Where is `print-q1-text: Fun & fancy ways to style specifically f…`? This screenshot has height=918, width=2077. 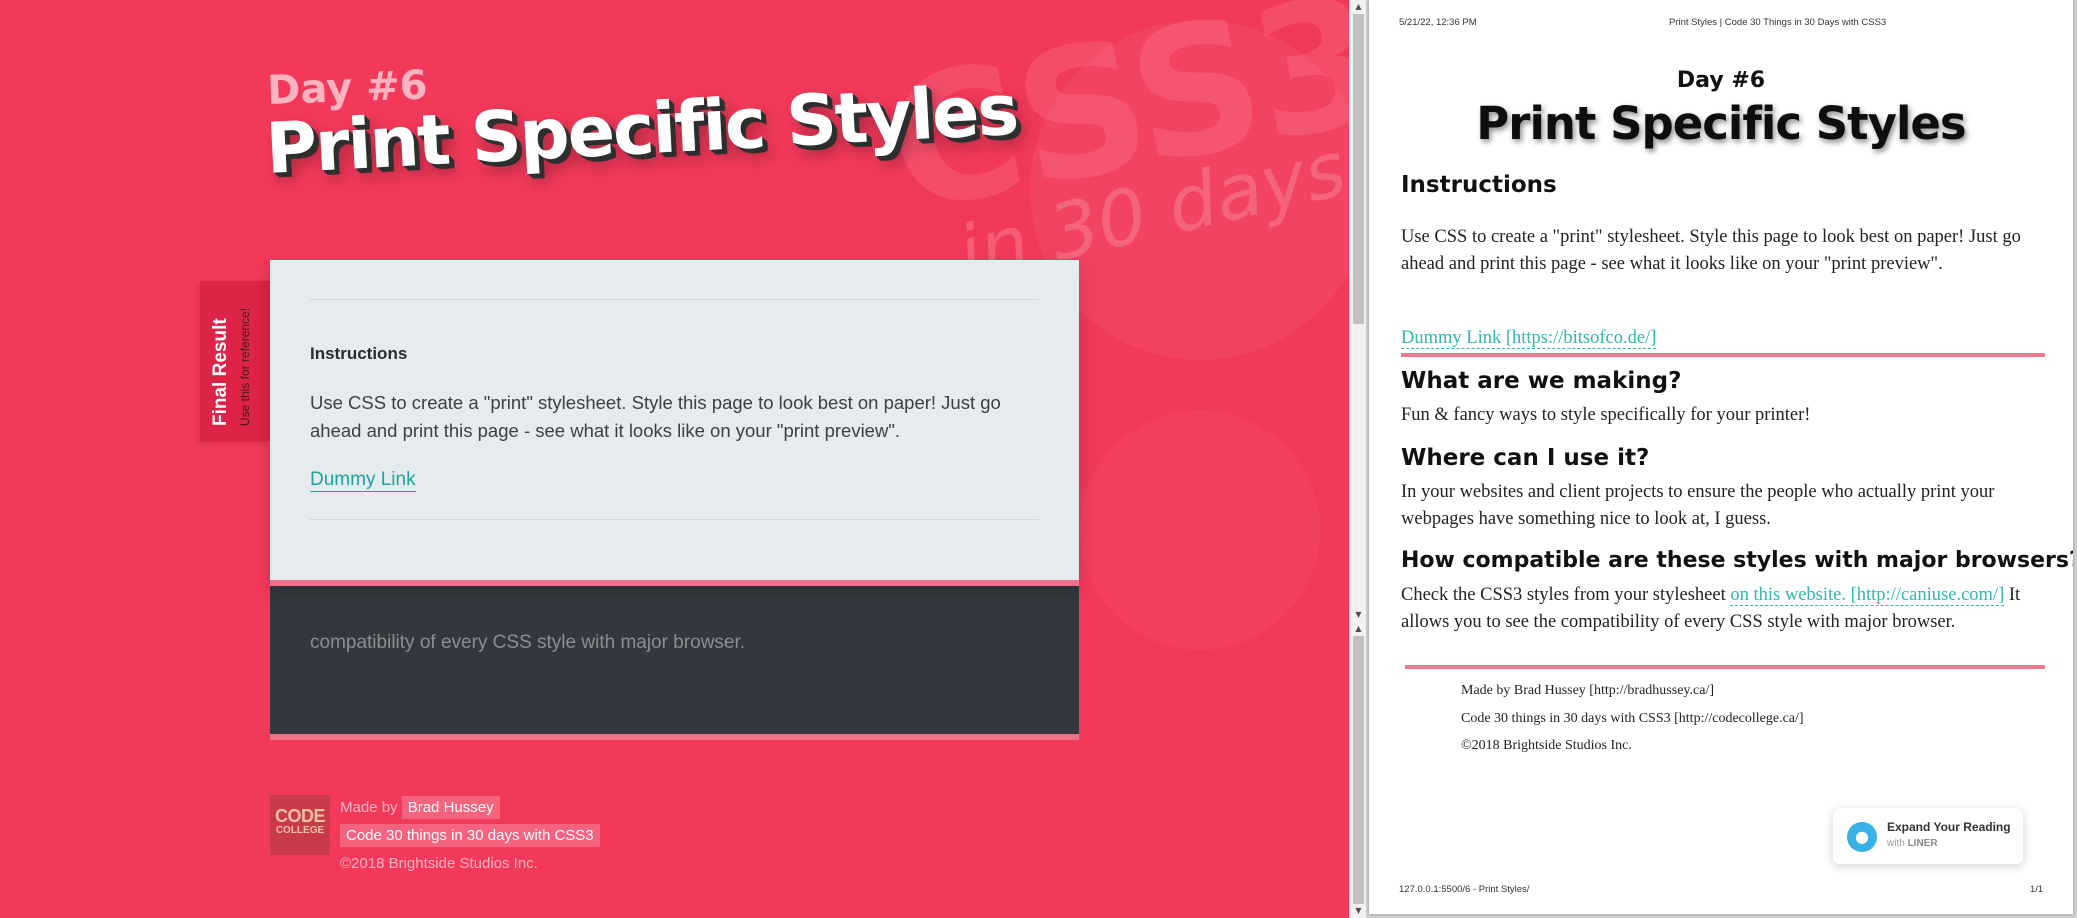
print-q1-text: Fun & fancy ways to style specifically f… is located at coordinates (1606, 415).